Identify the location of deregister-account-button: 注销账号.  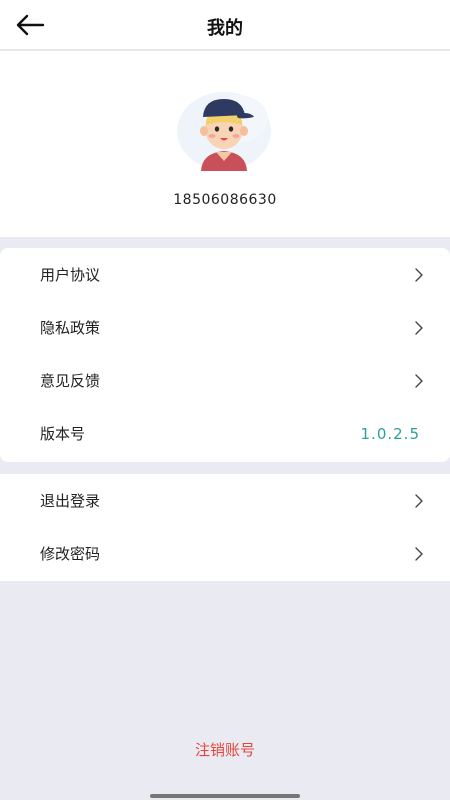
(225, 749).